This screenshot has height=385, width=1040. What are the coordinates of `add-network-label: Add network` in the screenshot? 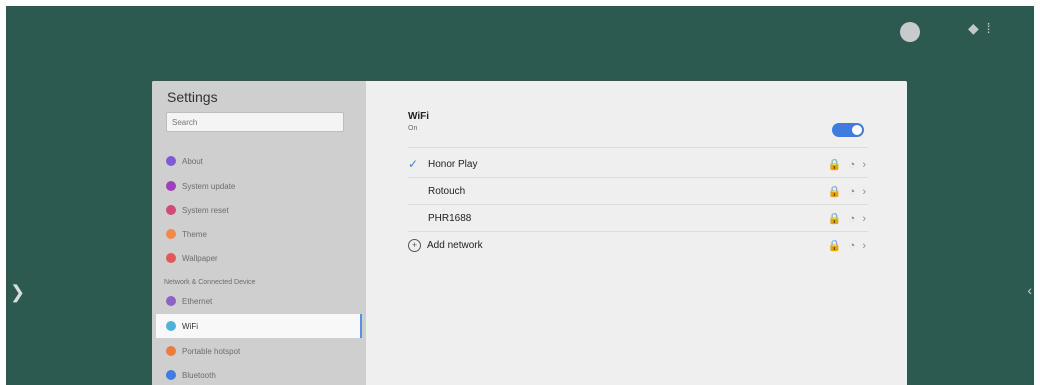 It's located at (455, 245).